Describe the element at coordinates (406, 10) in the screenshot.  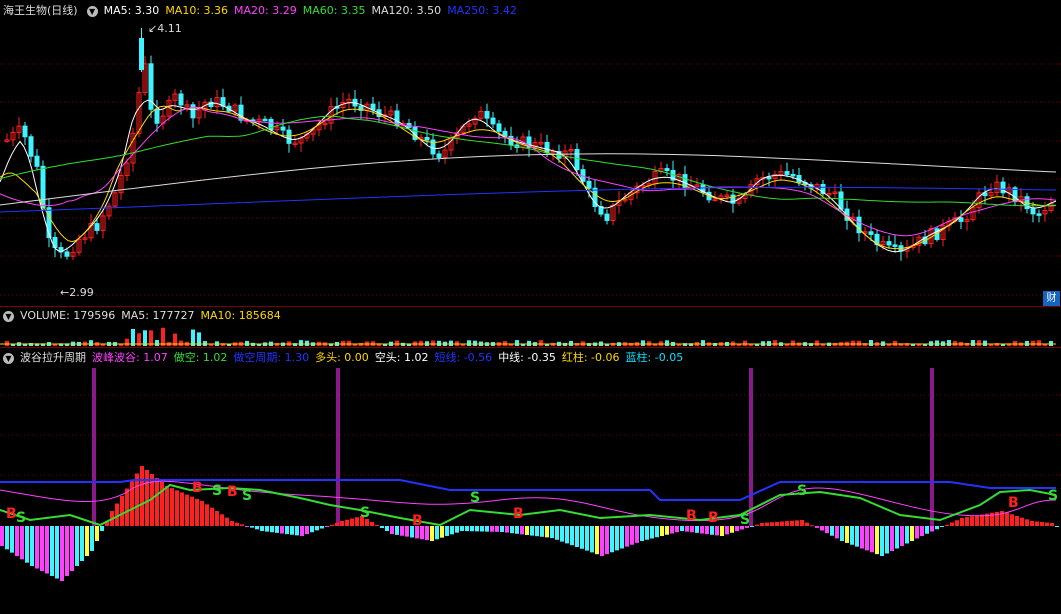
I see `ma-legend-item: MA120: 3.50` at that location.